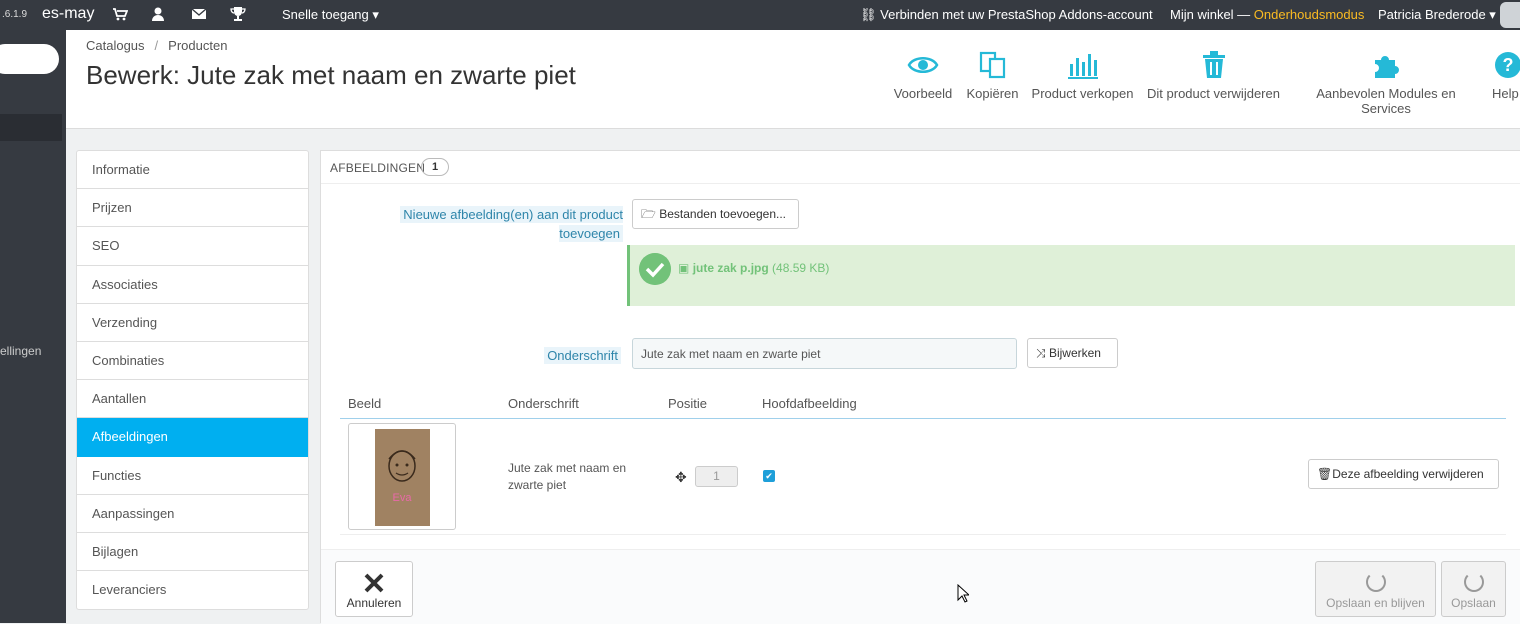 Image resolution: width=1520 pixels, height=624 pixels. Describe the element at coordinates (1309, 14) in the screenshot. I see `maintenance-mode-label: Onderhoudsmodus` at that location.